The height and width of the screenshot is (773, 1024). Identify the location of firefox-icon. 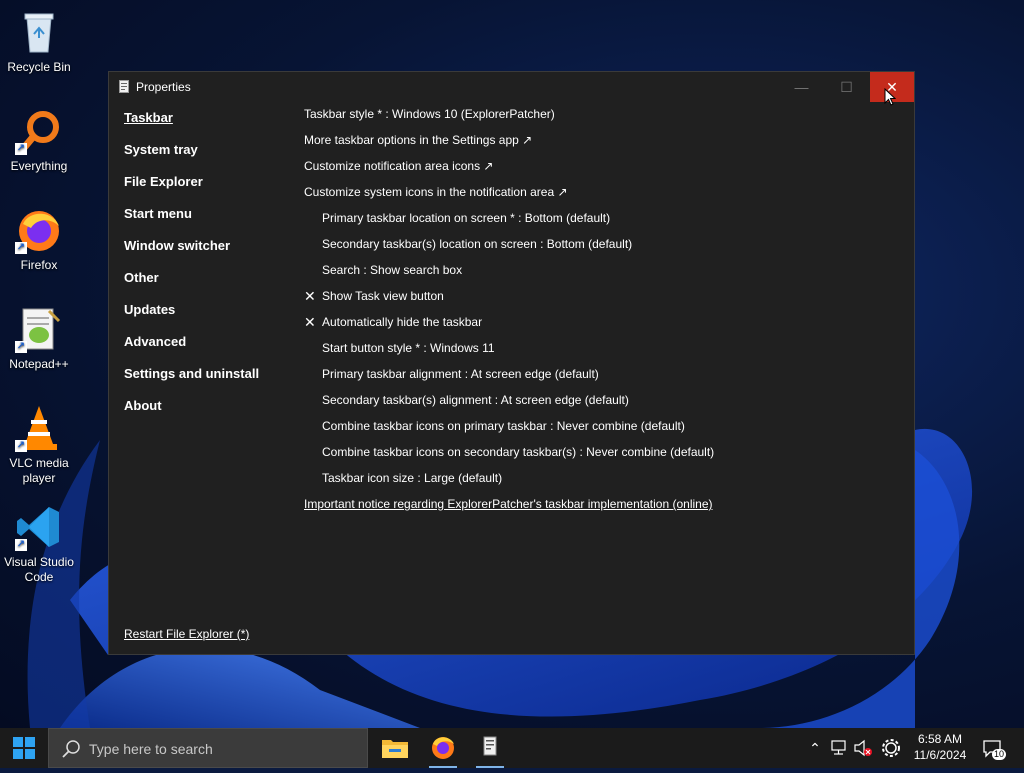
(443, 748).